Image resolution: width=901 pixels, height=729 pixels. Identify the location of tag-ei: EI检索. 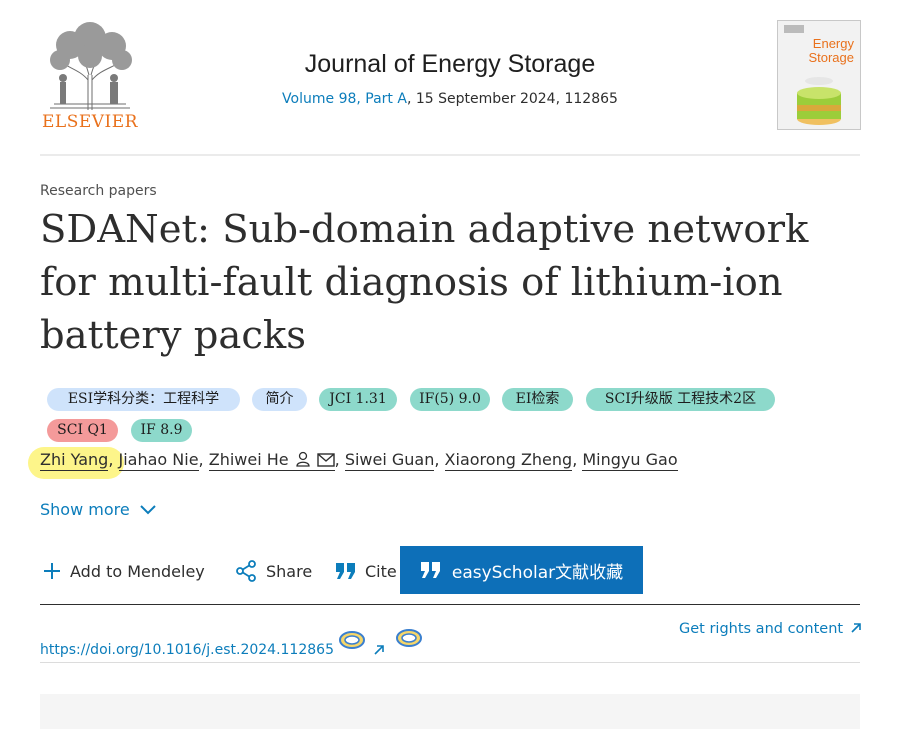
(537, 399).